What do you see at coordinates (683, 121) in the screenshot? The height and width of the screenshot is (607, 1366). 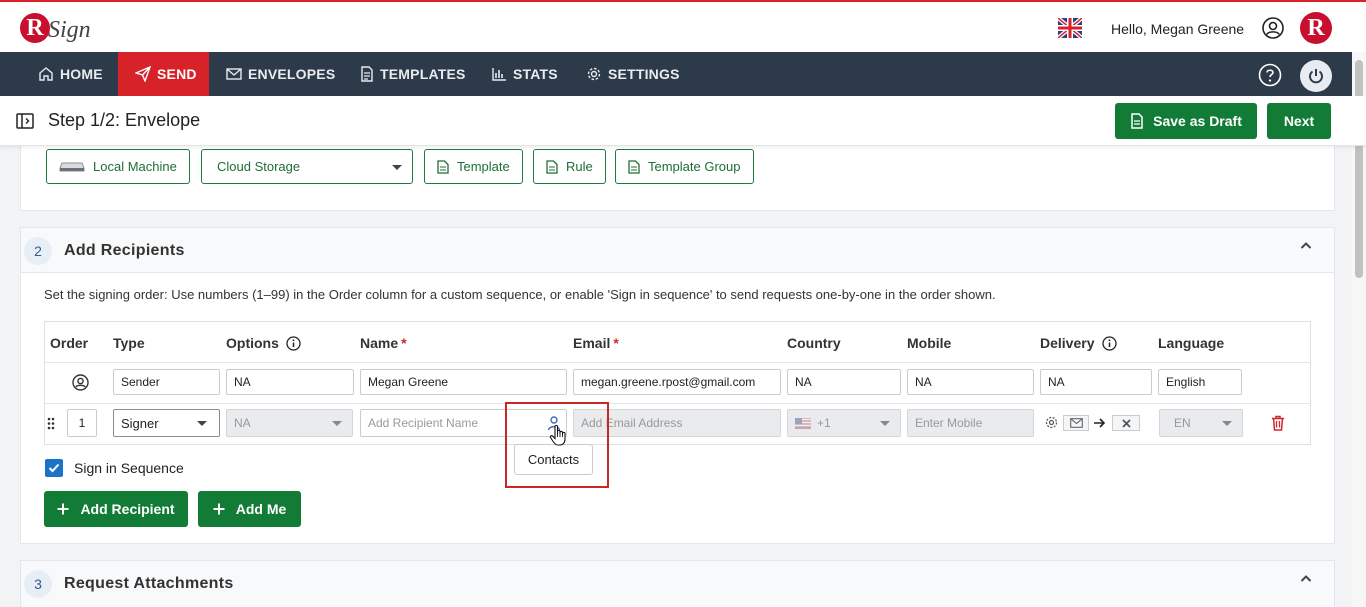 I see `step-toolbar: Step 1/2: Envelope Save as Draft Next` at bounding box center [683, 121].